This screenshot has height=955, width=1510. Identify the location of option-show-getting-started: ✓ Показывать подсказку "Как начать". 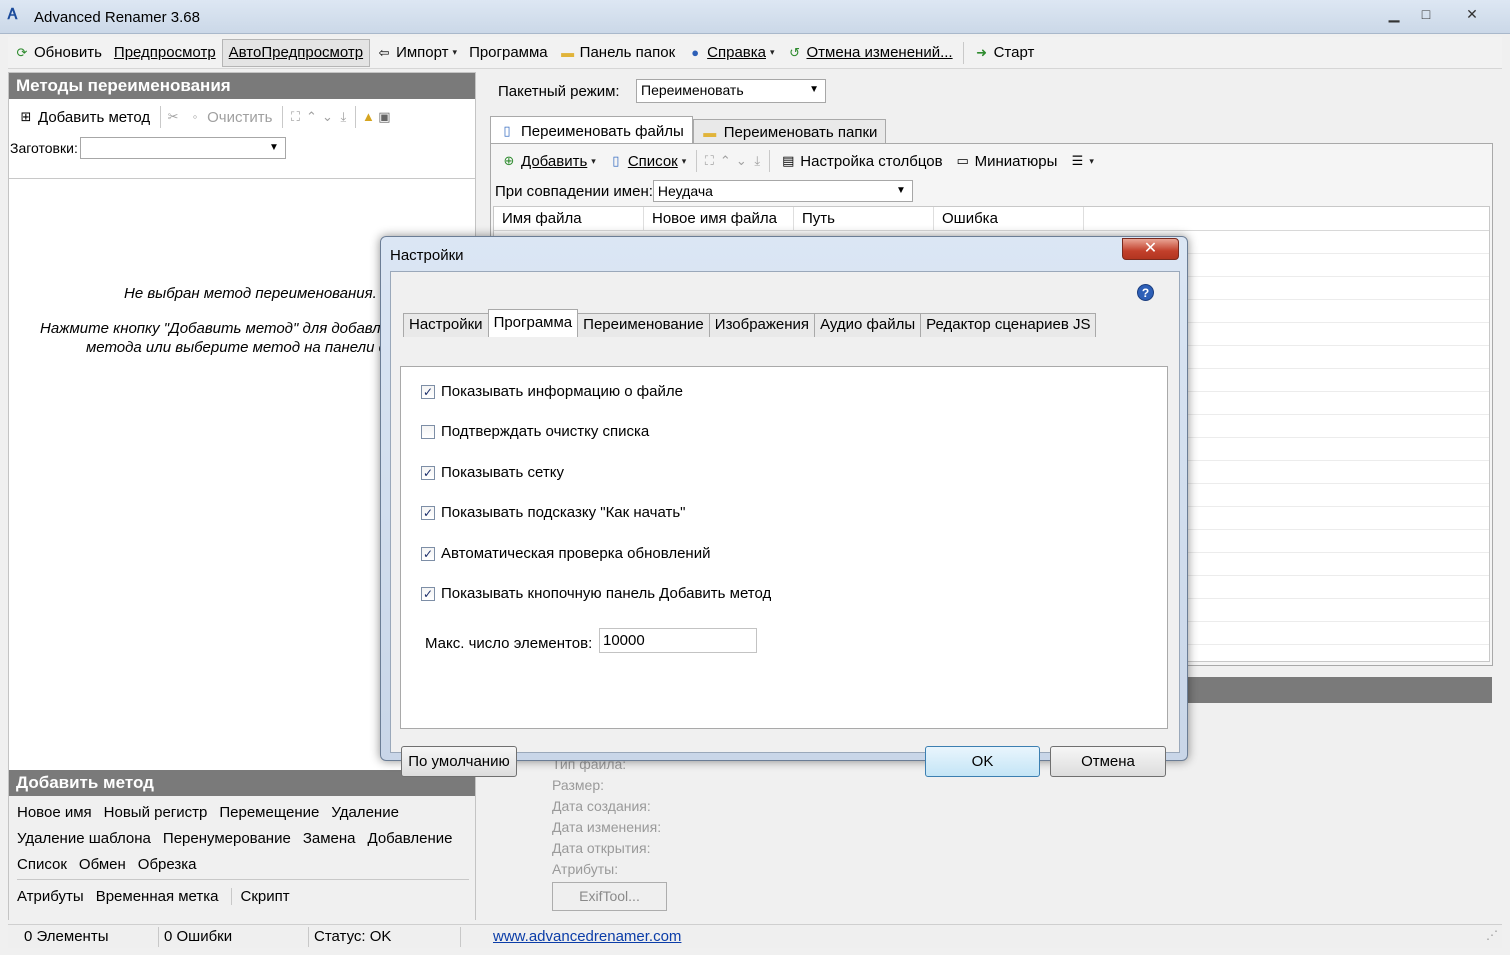
(553, 512).